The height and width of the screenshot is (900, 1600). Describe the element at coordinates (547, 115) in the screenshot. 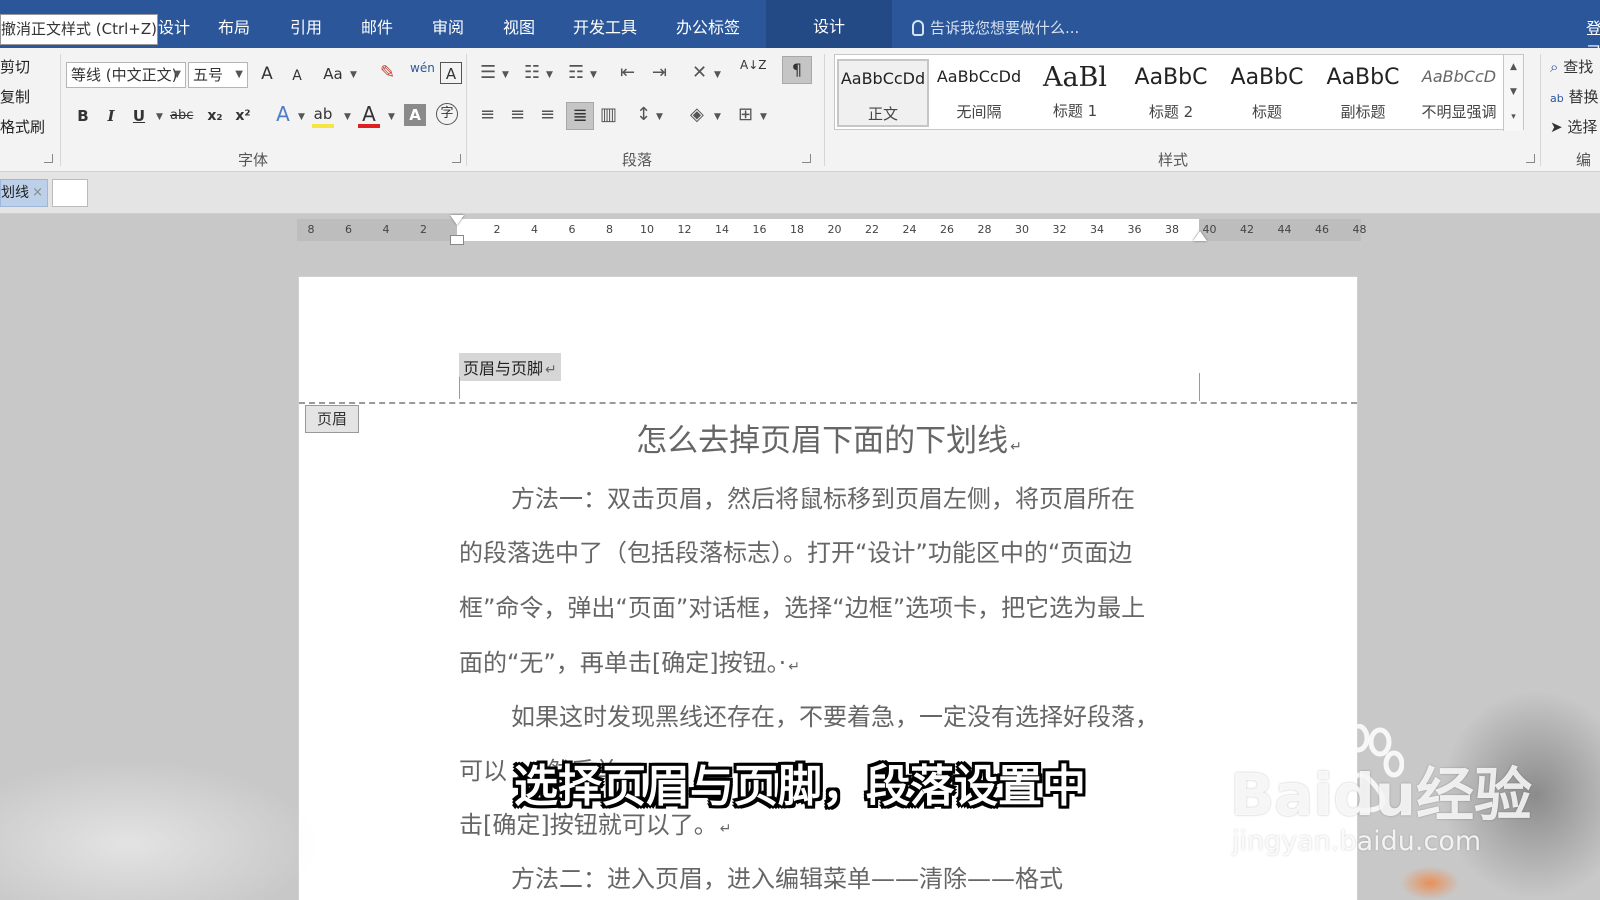

I see `align-right-icon: ≡` at that location.